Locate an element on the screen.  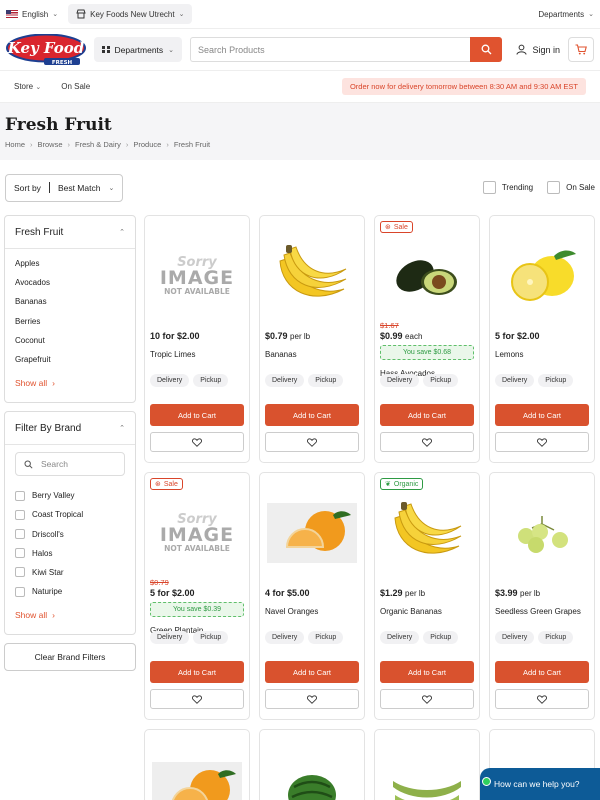
product-name: Lemons is located at coordinates (542, 354).